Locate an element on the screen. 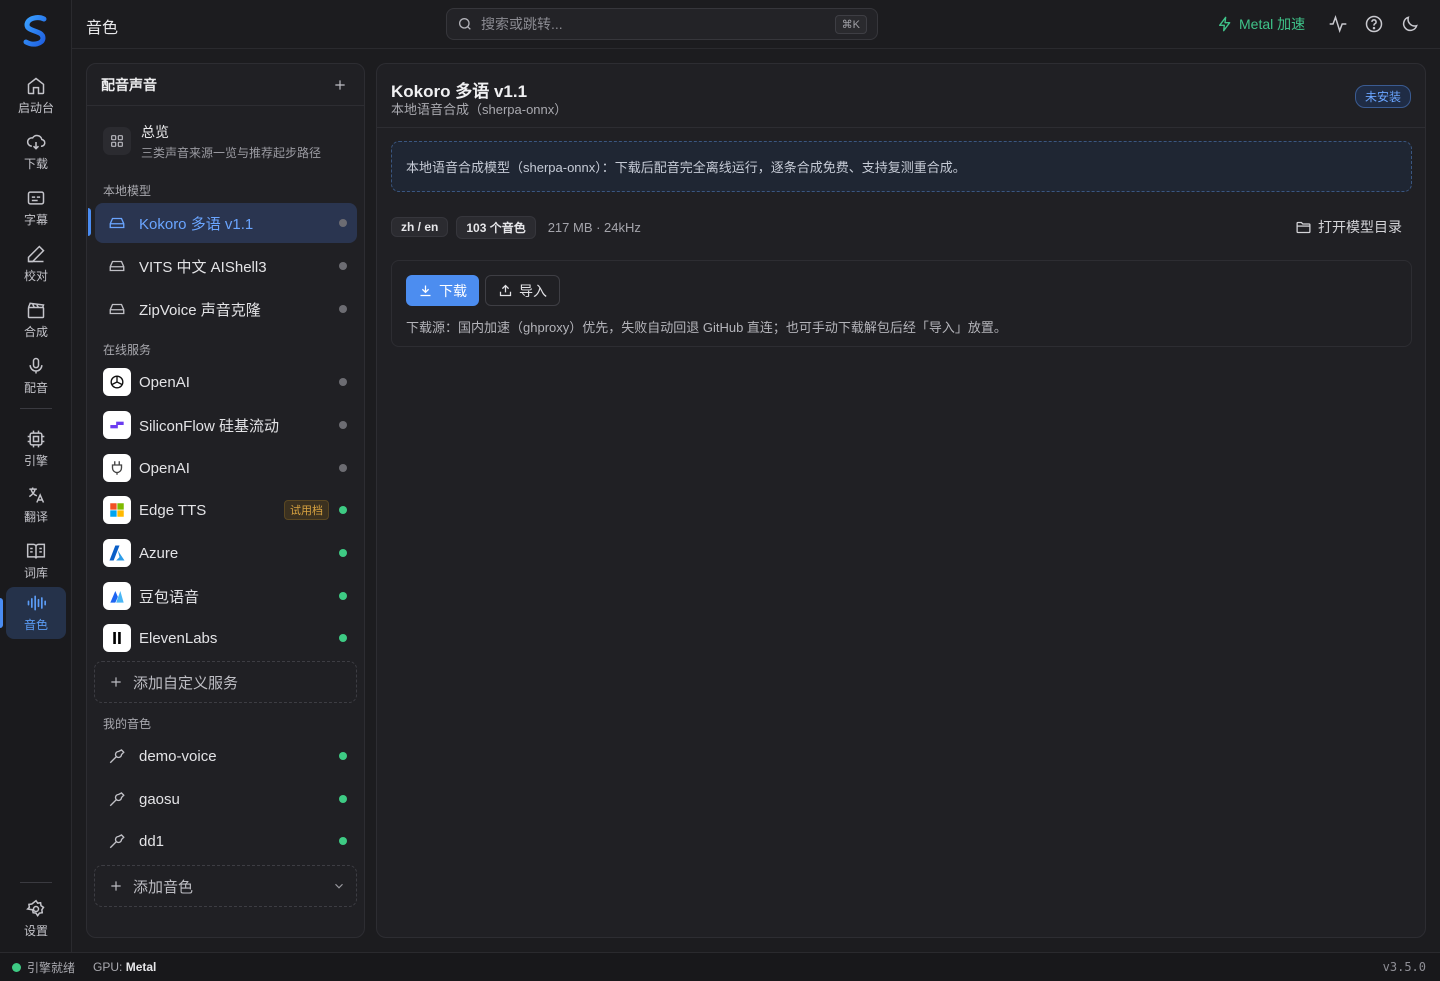 This screenshot has height=981, width=1440. pen-icon is located at coordinates (36, 254).